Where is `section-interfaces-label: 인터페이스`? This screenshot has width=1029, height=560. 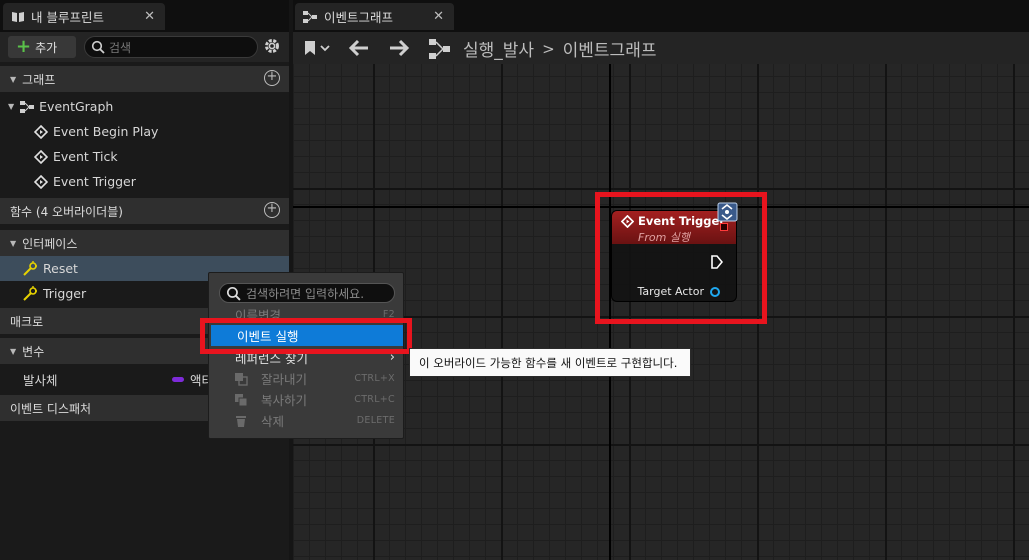 section-interfaces-label: 인터페이스 is located at coordinates (50, 243).